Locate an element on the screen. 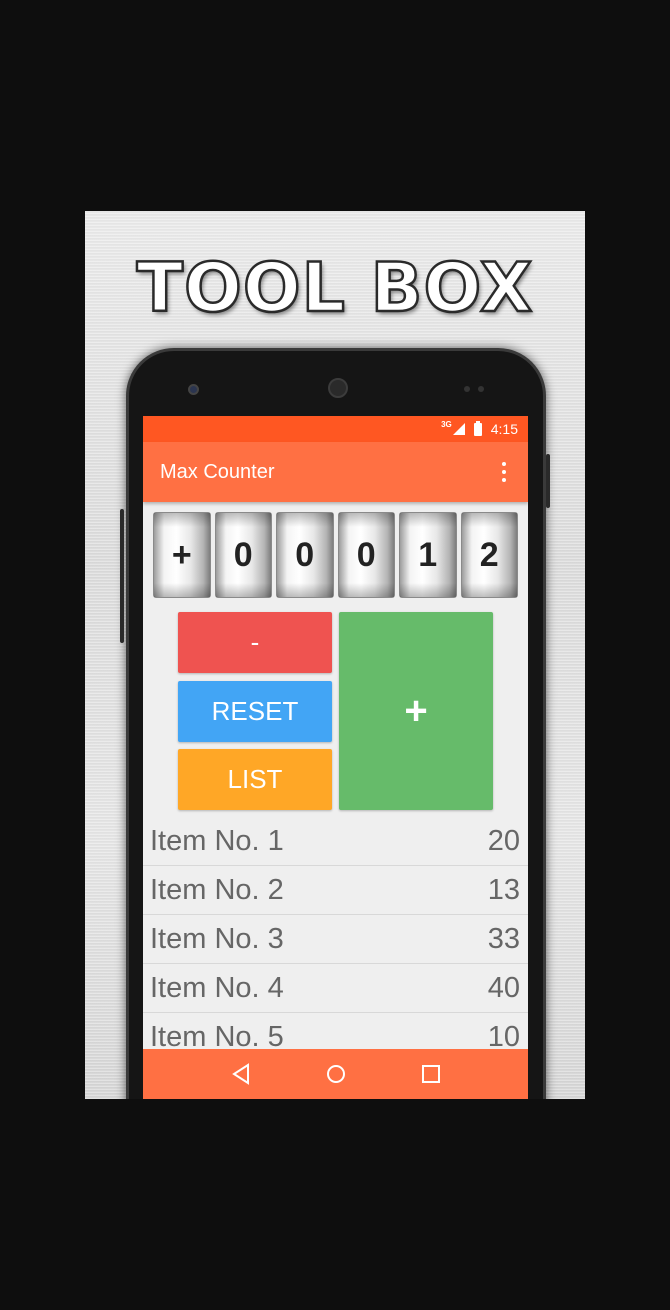  counter-digit-wheel: 1 is located at coordinates (428, 555).